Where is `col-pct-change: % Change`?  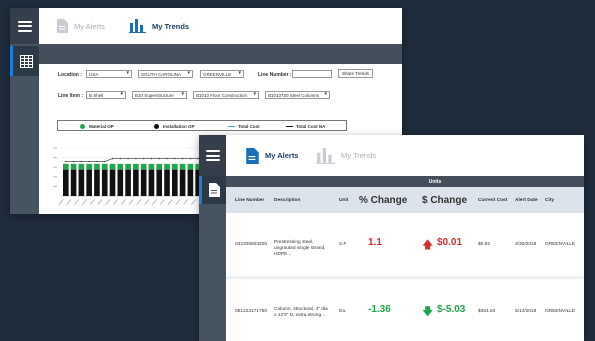
col-pct-change: % Change is located at coordinates (383, 200).